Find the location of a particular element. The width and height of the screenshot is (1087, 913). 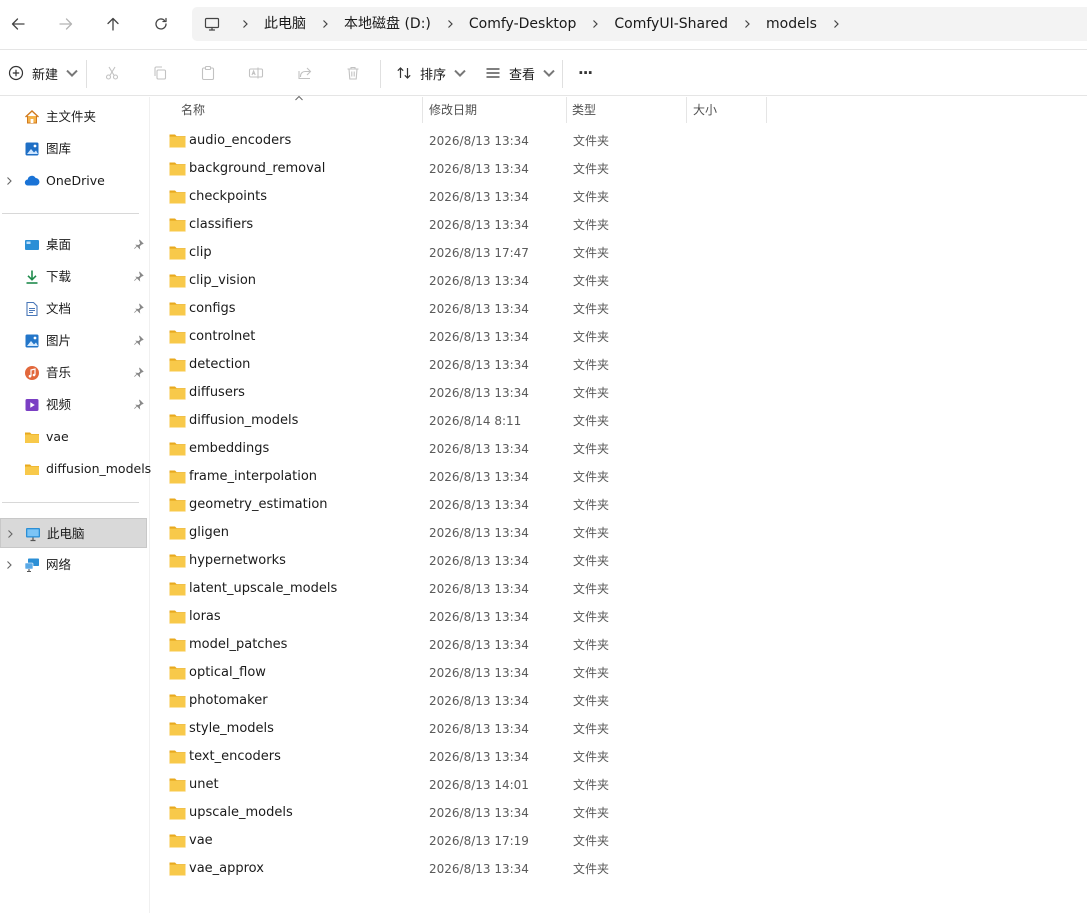

copy-button is located at coordinates (160, 73).